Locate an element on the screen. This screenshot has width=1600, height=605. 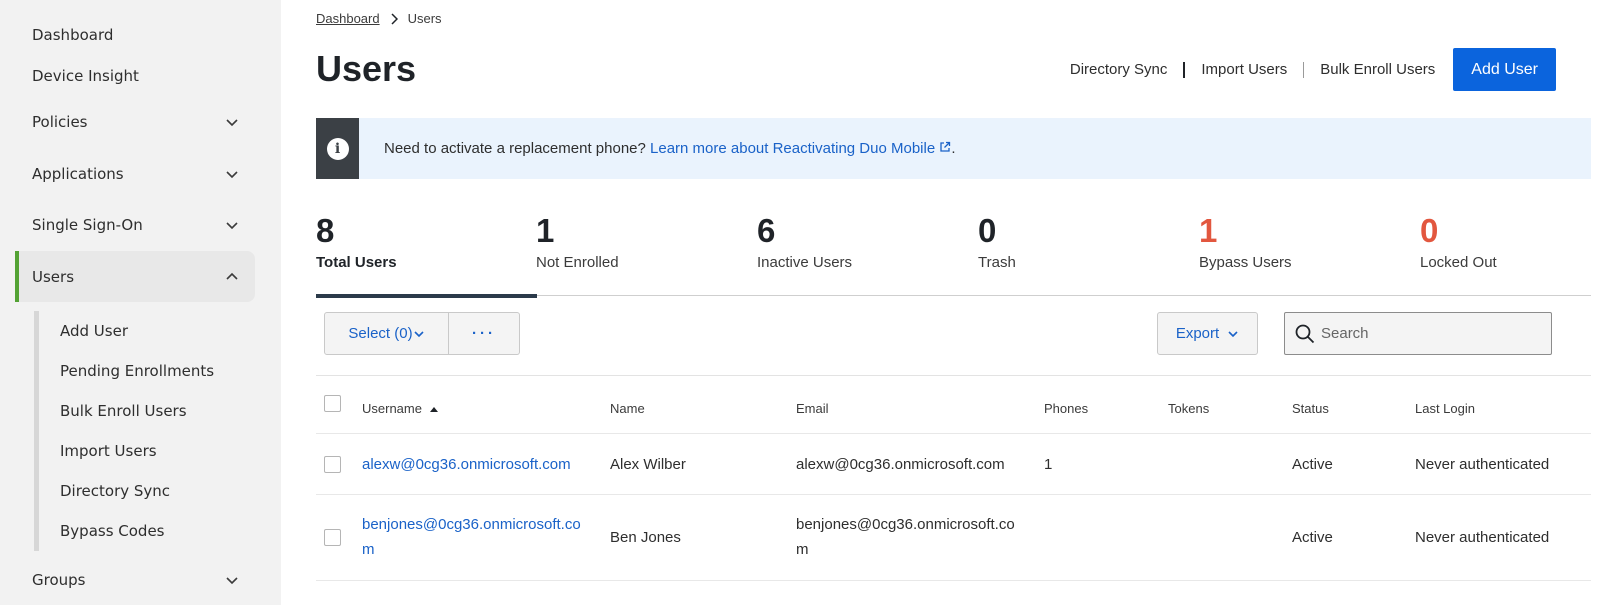
stat-label: Bypass Users is located at coordinates (1245, 262).